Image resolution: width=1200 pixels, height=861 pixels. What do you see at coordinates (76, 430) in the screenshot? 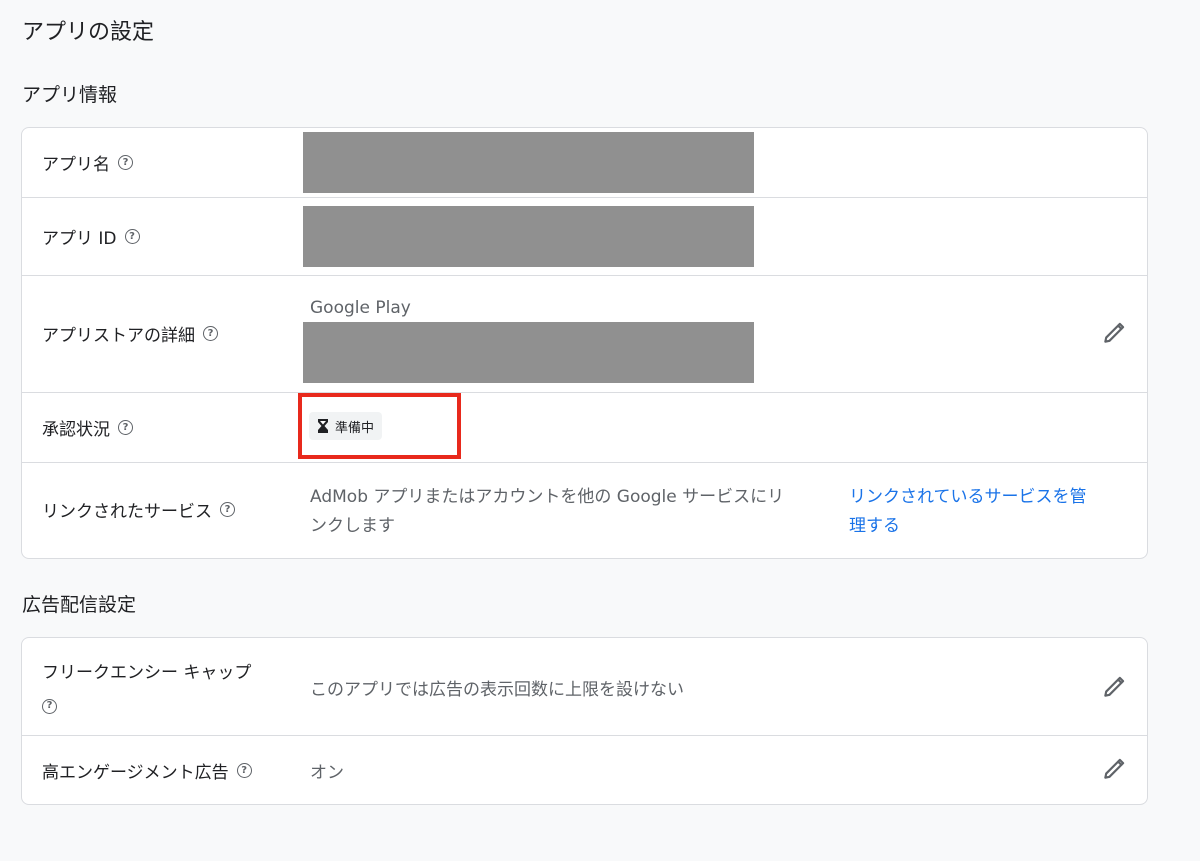
I see `approval-label: 承認状況` at bounding box center [76, 430].